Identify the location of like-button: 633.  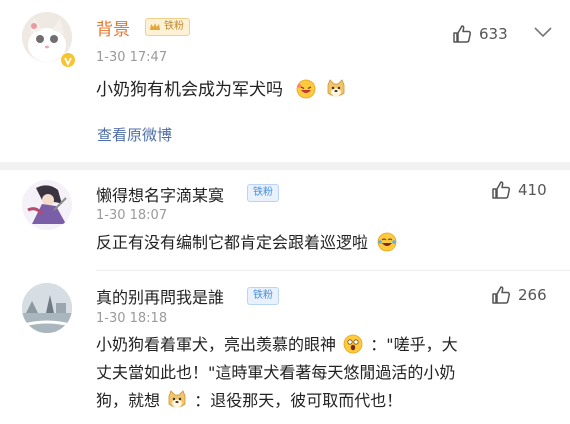
(479, 34).